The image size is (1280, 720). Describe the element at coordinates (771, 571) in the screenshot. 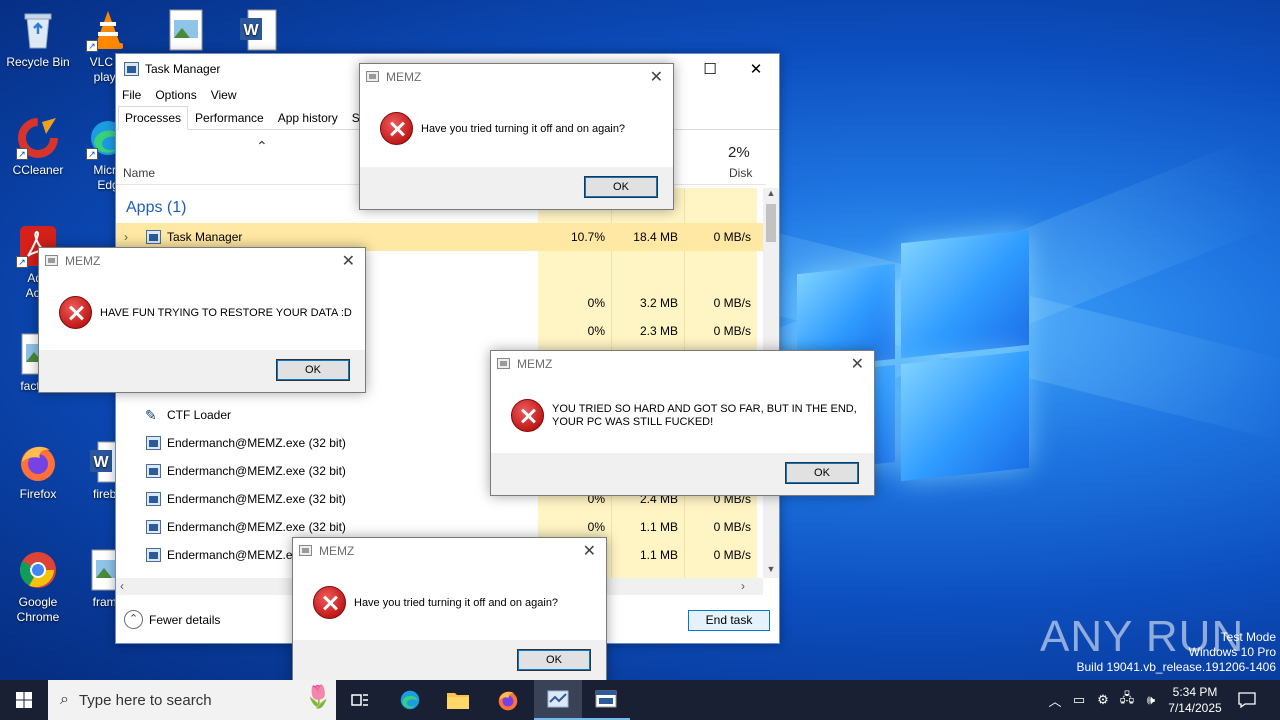

I see `scroll-down-icon: ▼` at that location.